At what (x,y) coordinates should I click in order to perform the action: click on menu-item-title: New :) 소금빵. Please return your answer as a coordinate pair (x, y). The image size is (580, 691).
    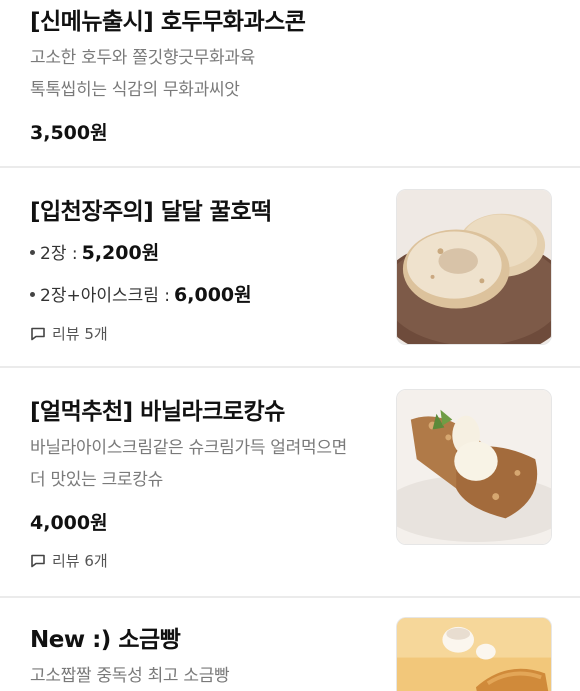
    Looking at the image, I should click on (105, 640).